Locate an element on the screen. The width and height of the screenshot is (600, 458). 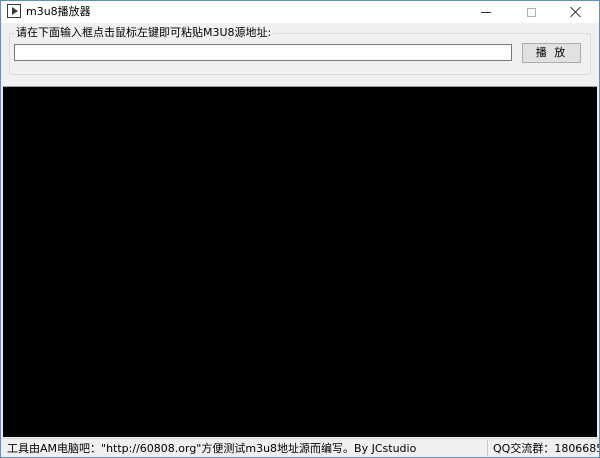
url-input is located at coordinates (263, 52).